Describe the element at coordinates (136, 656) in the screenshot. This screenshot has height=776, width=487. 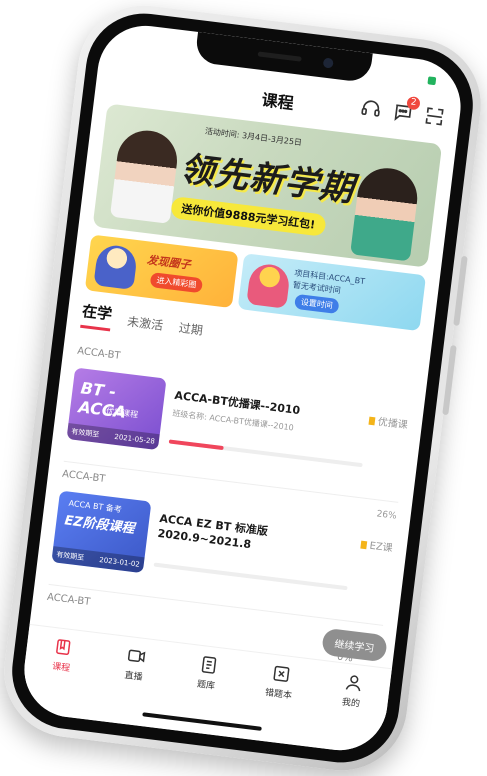
I see `video-icon` at that location.